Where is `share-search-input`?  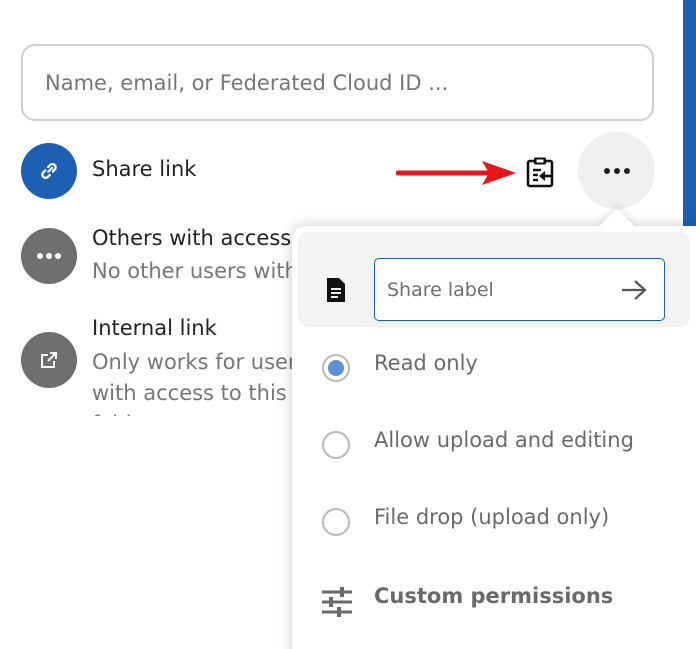
share-search-input is located at coordinates (340, 83).